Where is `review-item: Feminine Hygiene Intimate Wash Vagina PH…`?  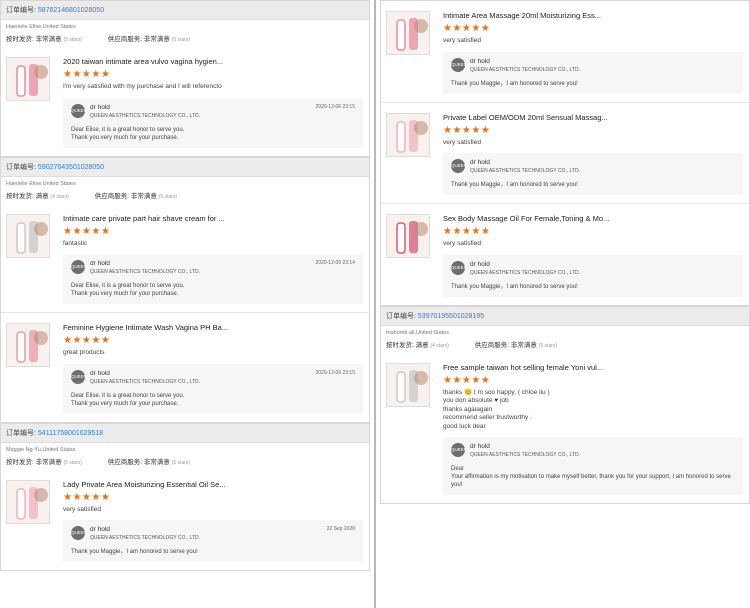 review-item: Feminine Hygiene Intimate Wash Vagina PH… is located at coordinates (185, 367).